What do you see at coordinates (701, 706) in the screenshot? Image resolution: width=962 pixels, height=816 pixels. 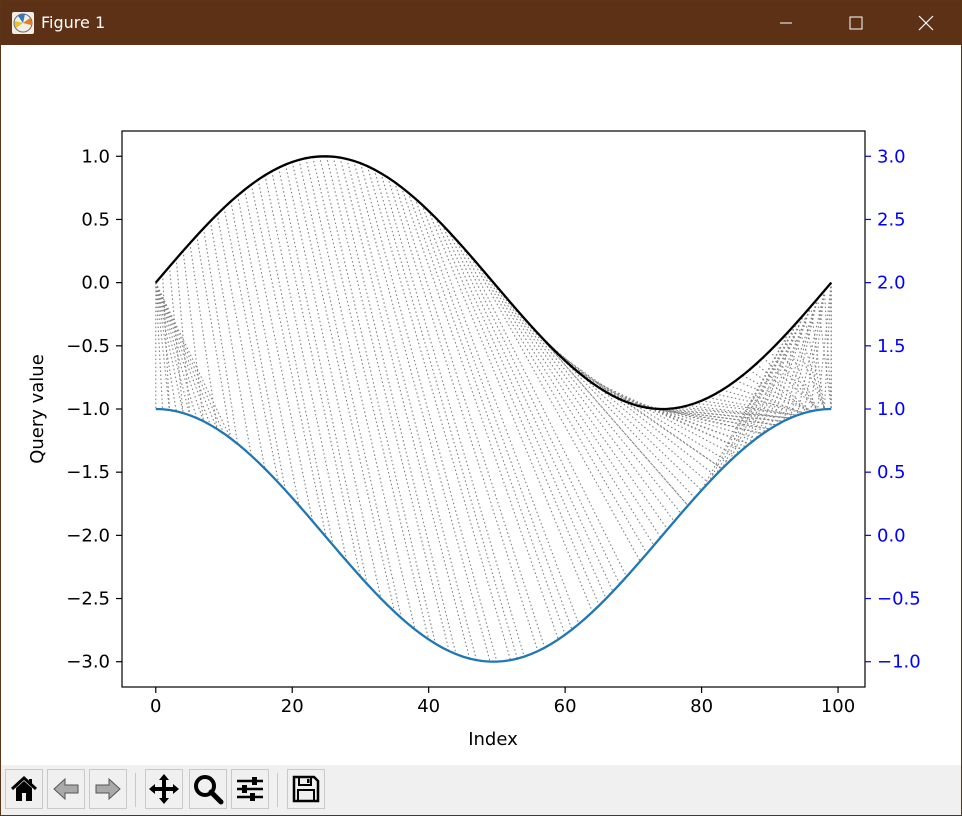 I see `x-tick-label: 80` at bounding box center [701, 706].